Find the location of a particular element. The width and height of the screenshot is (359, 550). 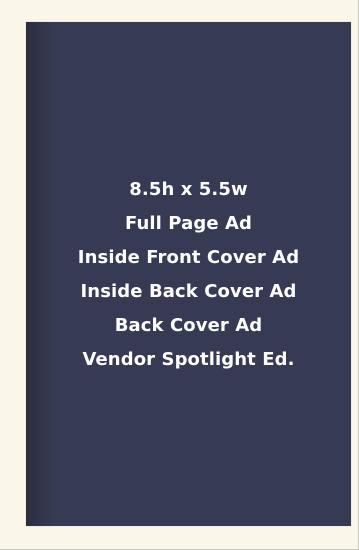

back-cover-ad-label: Back Cover Ad is located at coordinates (188, 325).